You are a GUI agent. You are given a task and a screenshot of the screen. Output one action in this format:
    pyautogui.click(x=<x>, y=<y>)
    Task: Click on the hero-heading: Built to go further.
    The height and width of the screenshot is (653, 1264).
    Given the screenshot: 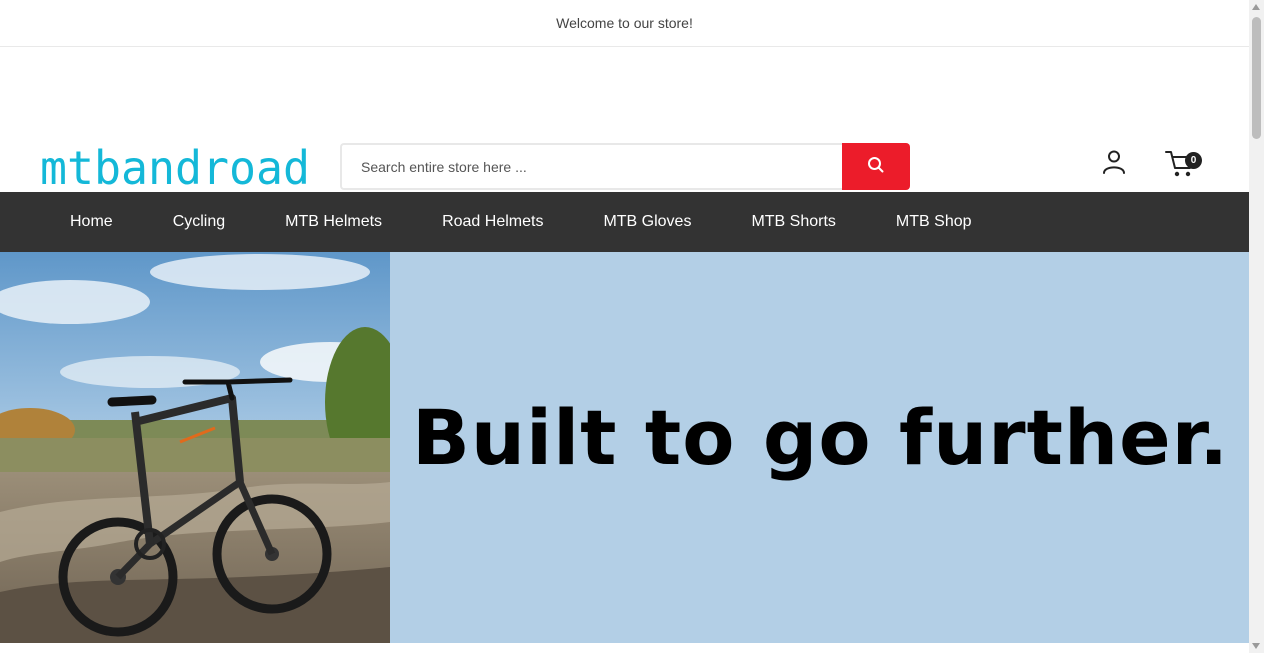 What is the action you would take?
    pyautogui.click(x=821, y=437)
    